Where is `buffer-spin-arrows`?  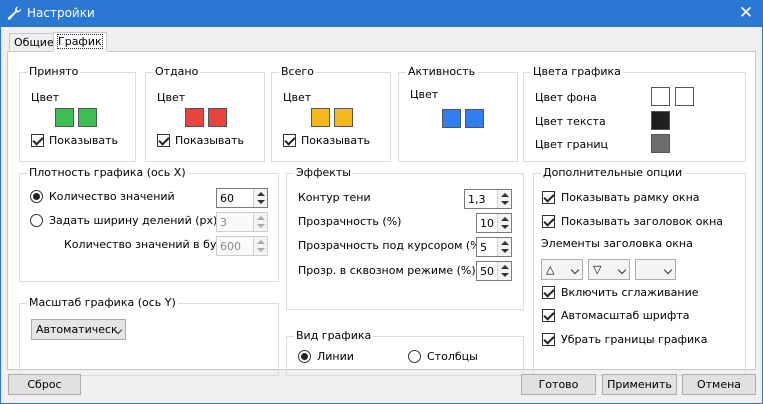 buffer-spin-arrows is located at coordinates (260, 246).